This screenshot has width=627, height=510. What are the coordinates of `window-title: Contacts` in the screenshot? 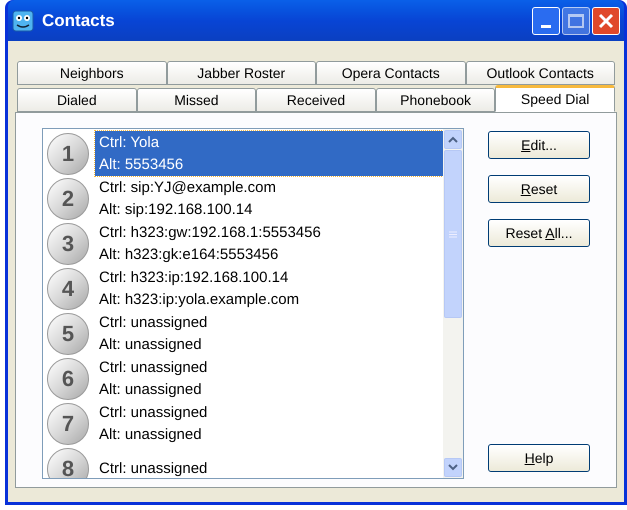 It's located at (79, 21).